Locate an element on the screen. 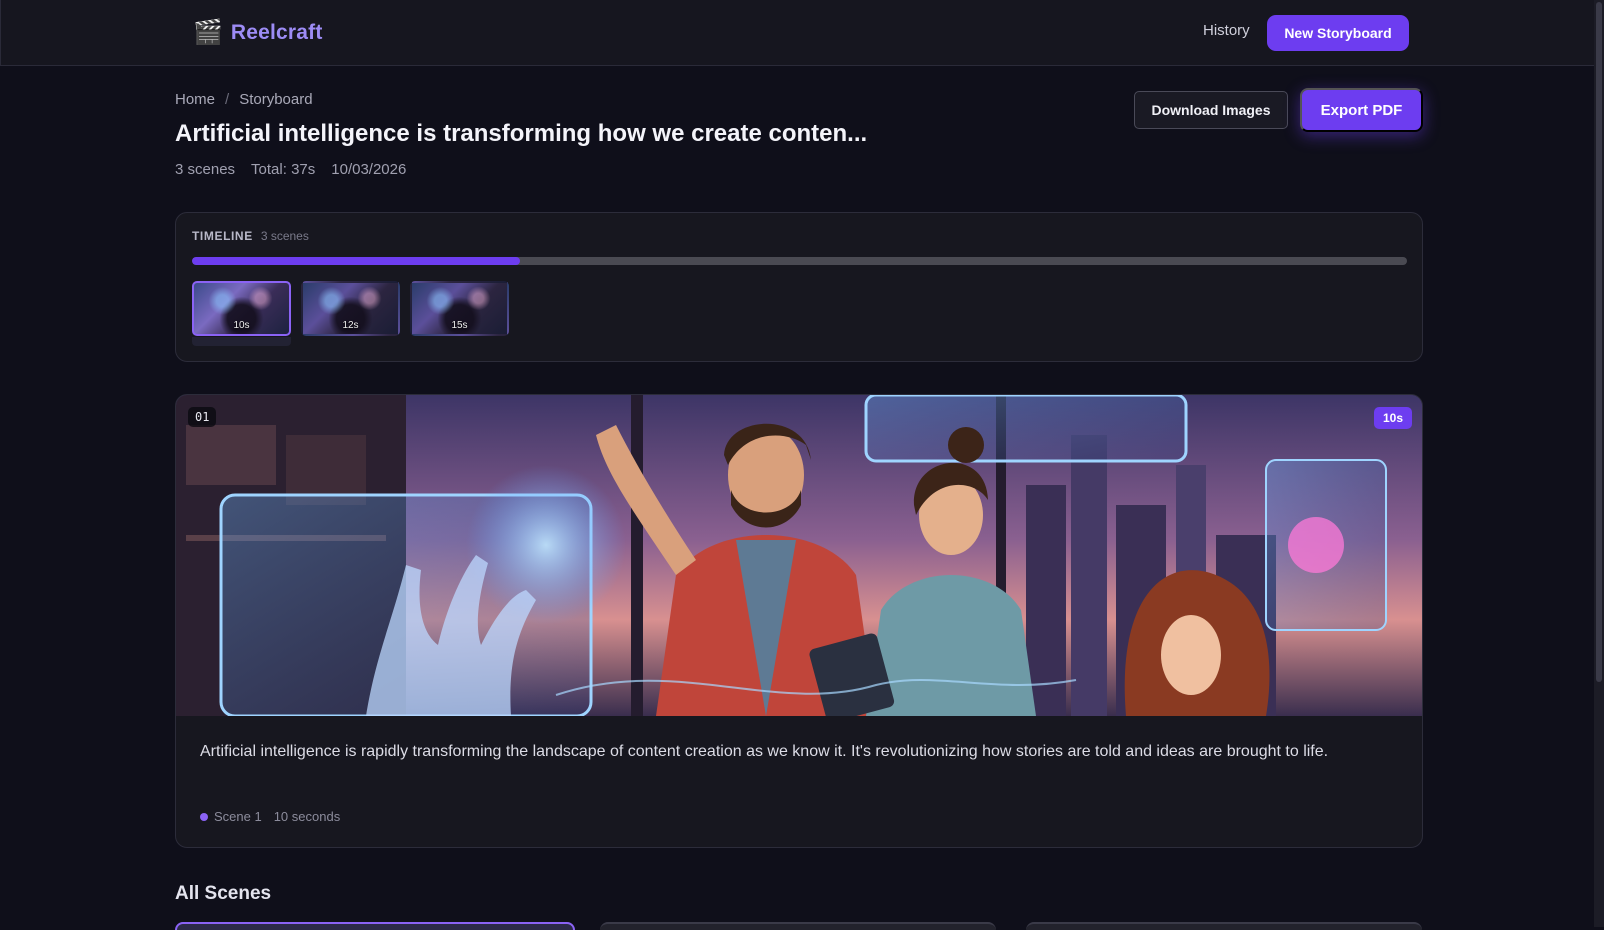  timeline-thumbnails: 10s 12s 15s is located at coordinates (350, 313).